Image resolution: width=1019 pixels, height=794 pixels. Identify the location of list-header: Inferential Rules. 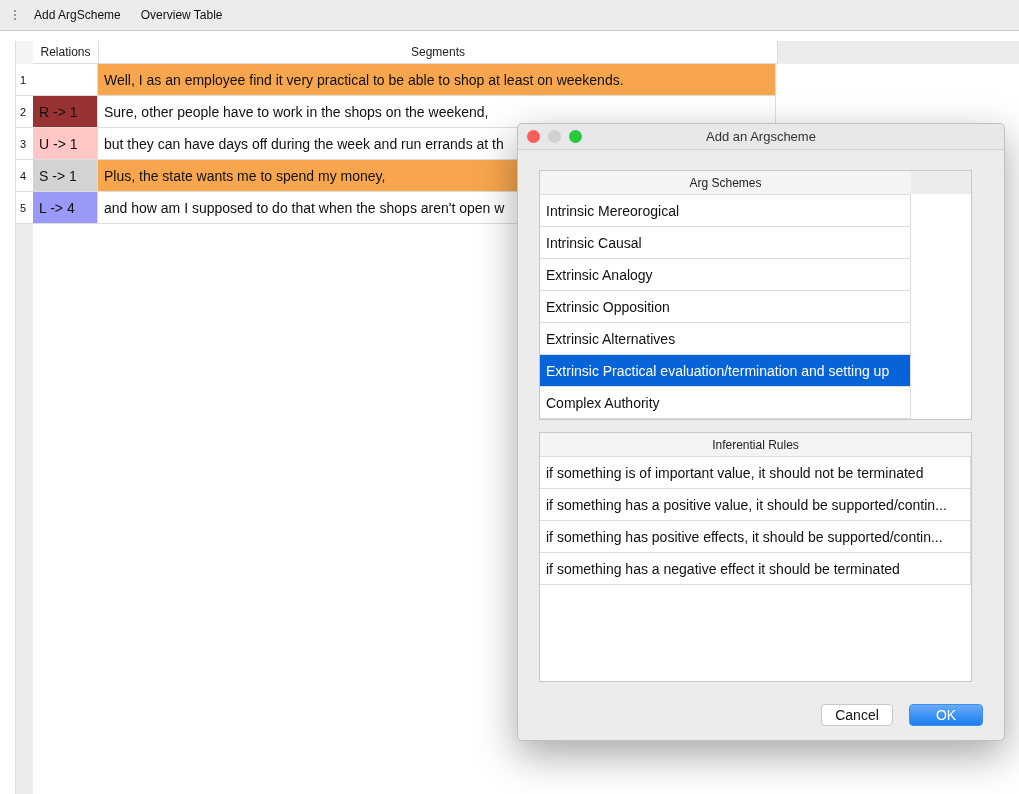
(755, 445).